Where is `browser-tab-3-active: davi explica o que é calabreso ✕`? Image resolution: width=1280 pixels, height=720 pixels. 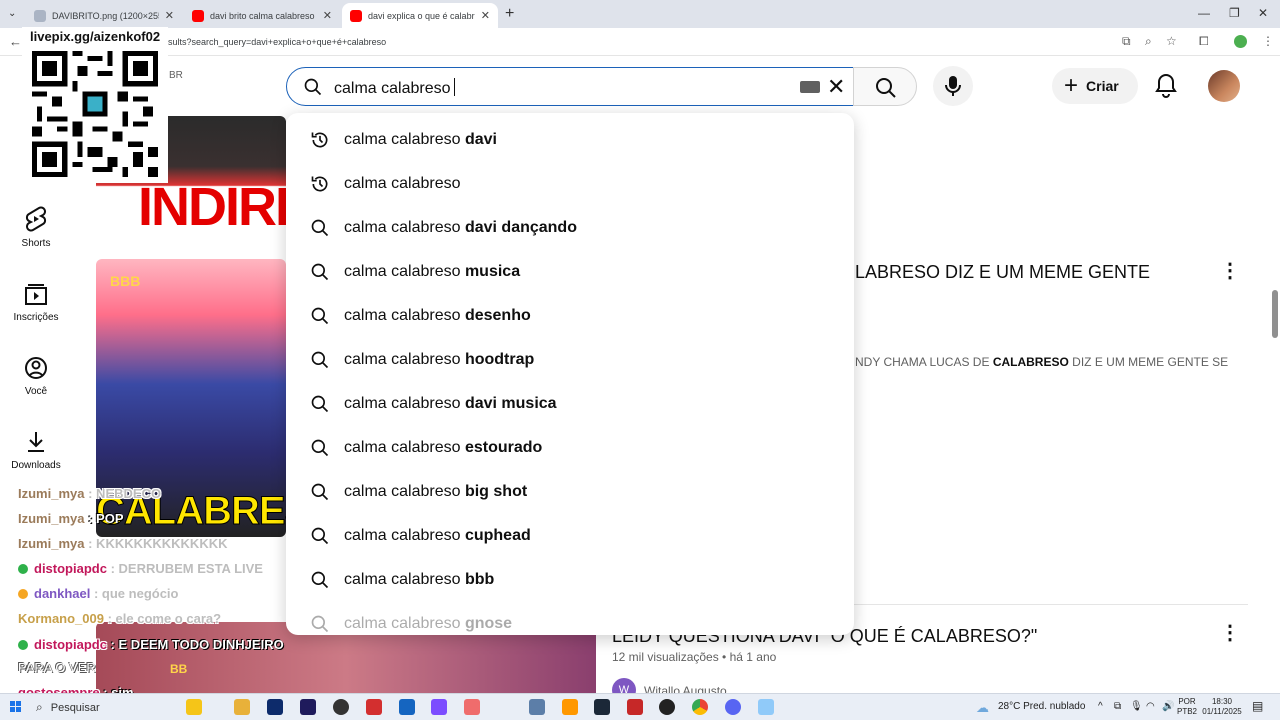
browser-tab-3-active: davi explica o que é calabreso ✕ is located at coordinates (420, 15).